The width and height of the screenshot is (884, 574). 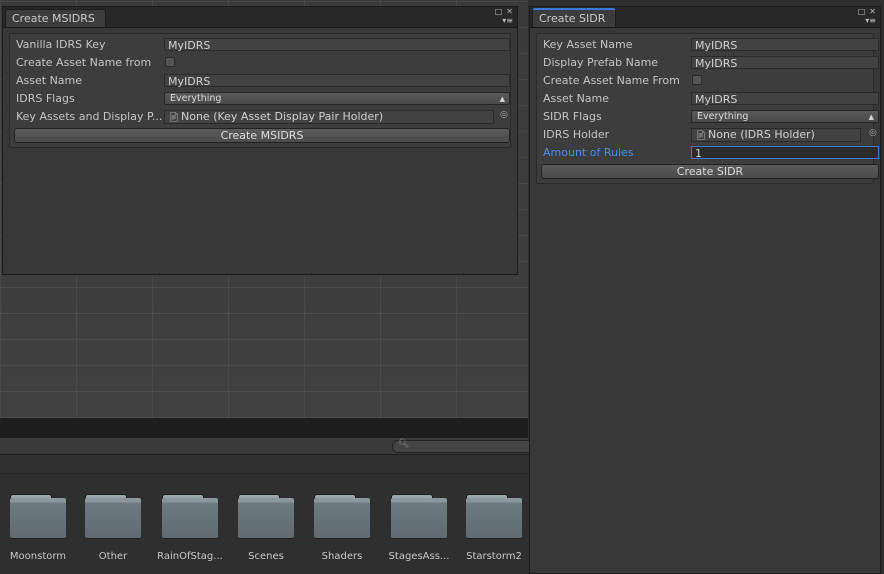 I want to click on folder-item: Other, so click(x=113, y=525).